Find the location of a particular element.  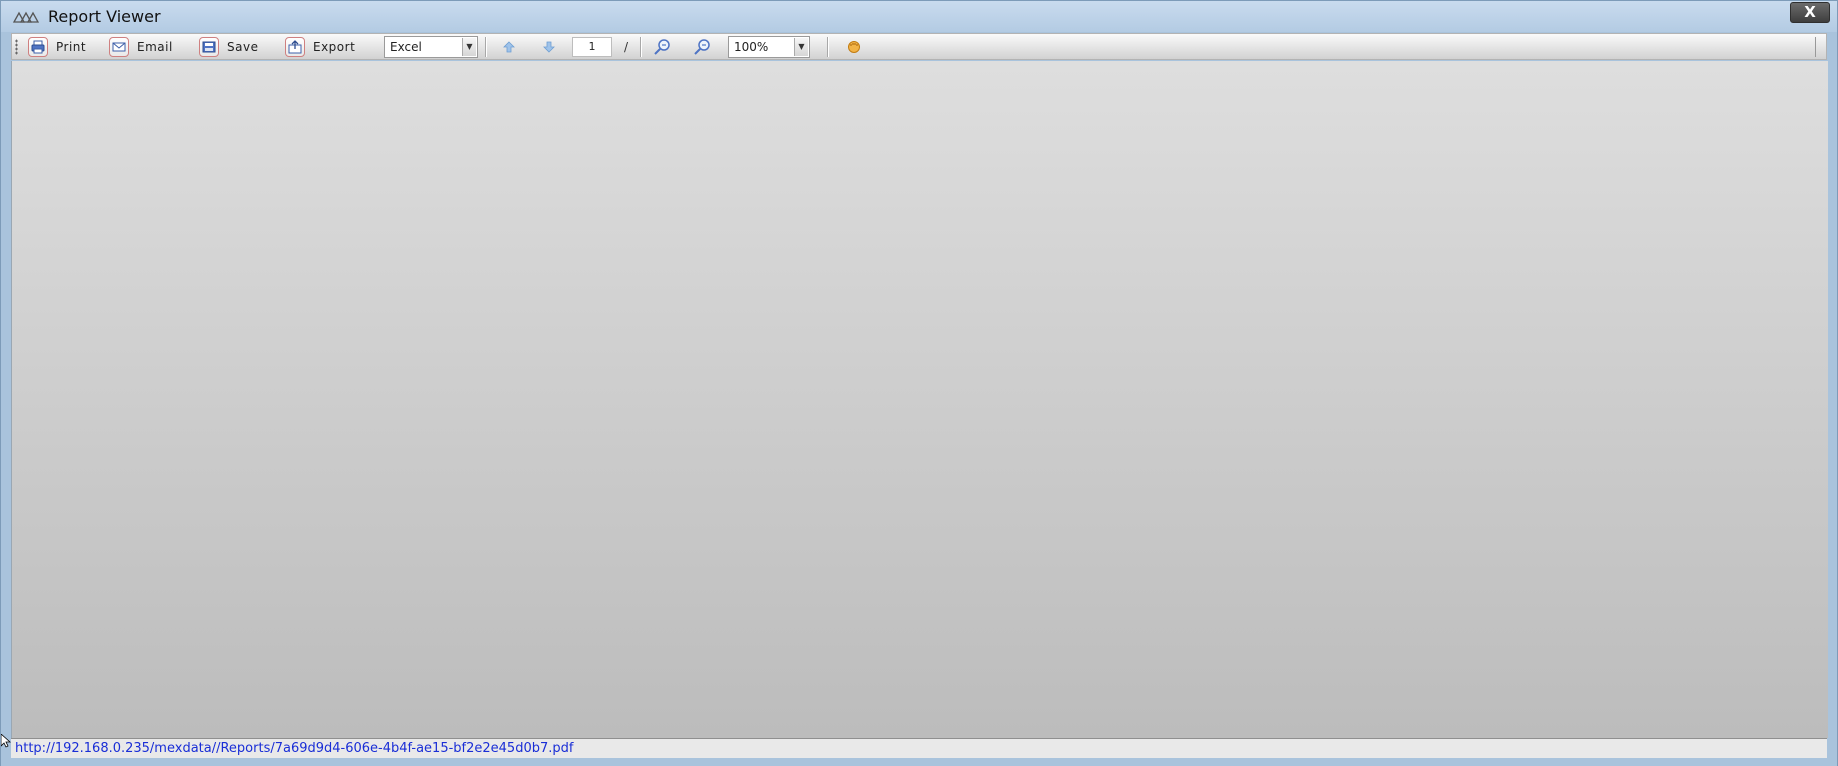

export-format-select: Excel ▼ is located at coordinates (431, 47).